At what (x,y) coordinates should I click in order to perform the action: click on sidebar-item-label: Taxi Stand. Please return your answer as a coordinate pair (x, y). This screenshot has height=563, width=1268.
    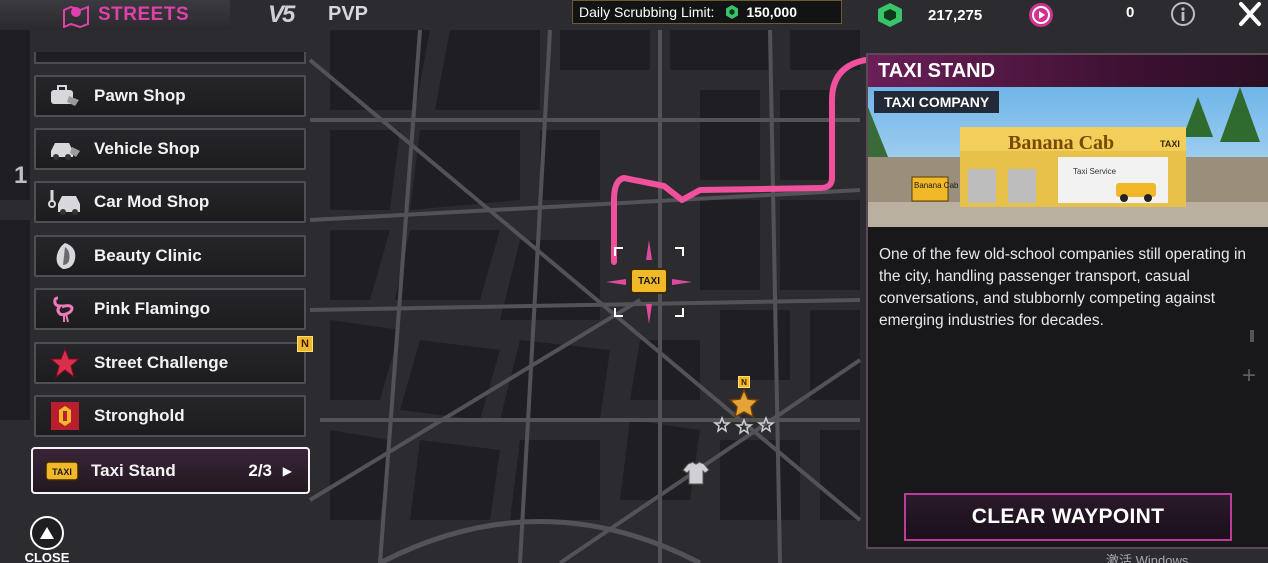
    Looking at the image, I should click on (133, 470).